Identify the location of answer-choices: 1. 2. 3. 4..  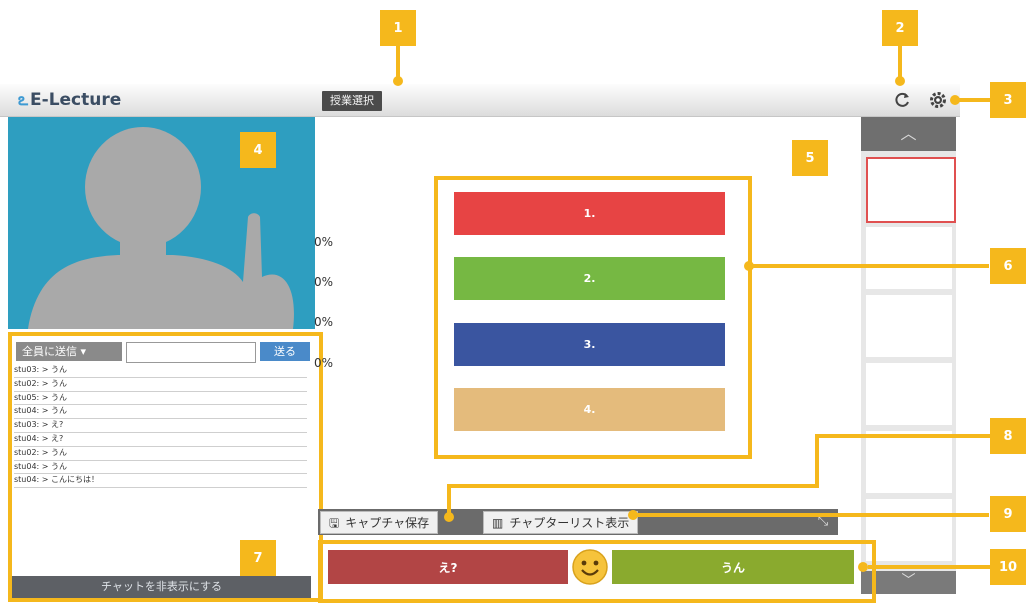
(593, 317).